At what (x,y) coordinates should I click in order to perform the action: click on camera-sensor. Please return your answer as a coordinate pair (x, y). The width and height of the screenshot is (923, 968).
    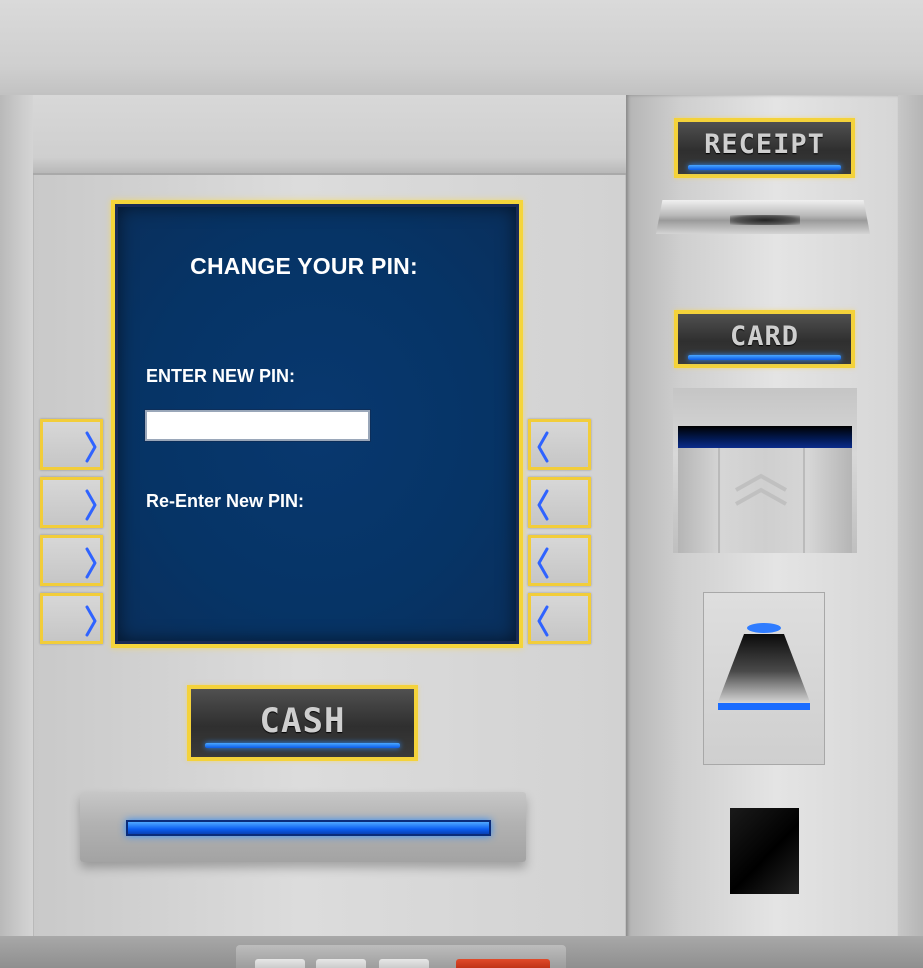
    Looking at the image, I should click on (764, 851).